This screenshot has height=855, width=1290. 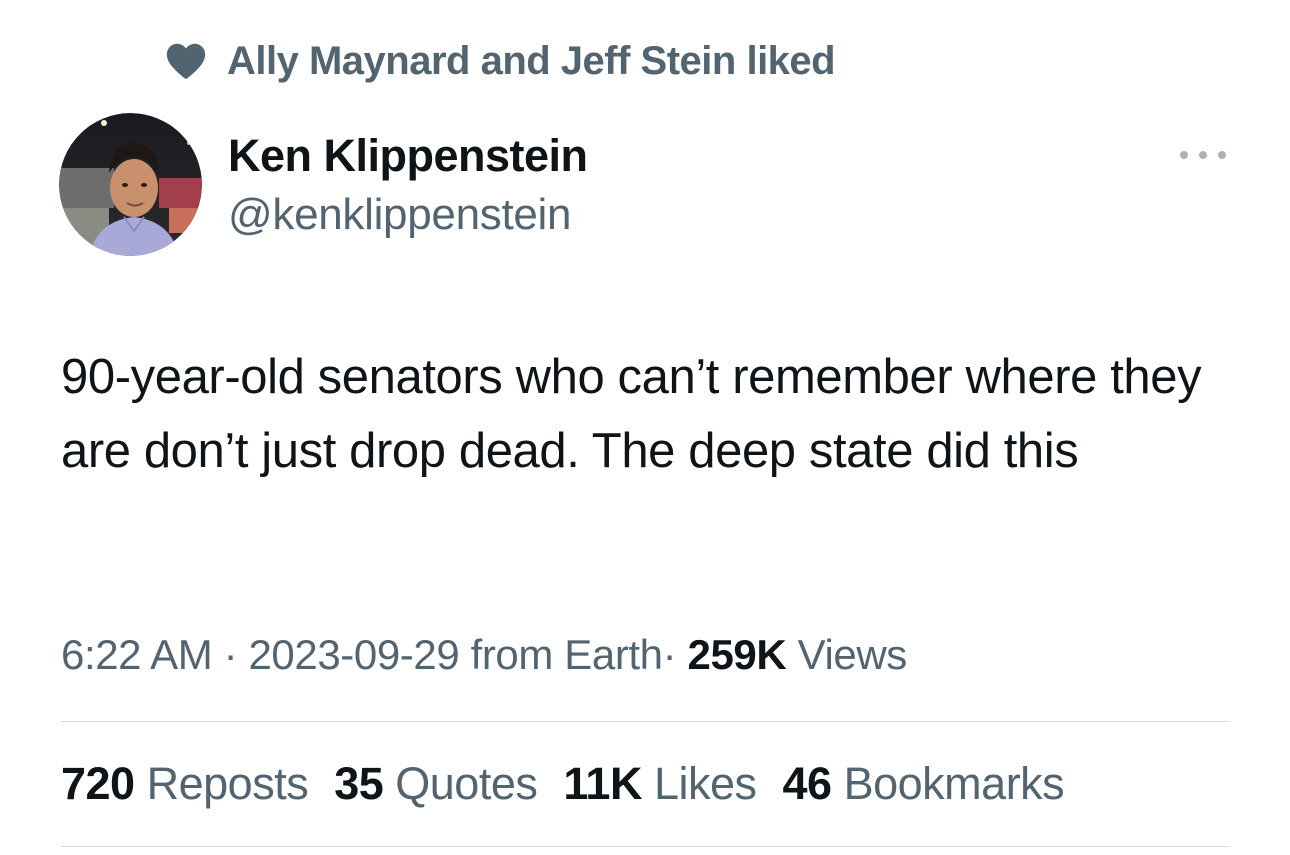 What do you see at coordinates (807, 783) in the screenshot?
I see `stat-count: 46` at bounding box center [807, 783].